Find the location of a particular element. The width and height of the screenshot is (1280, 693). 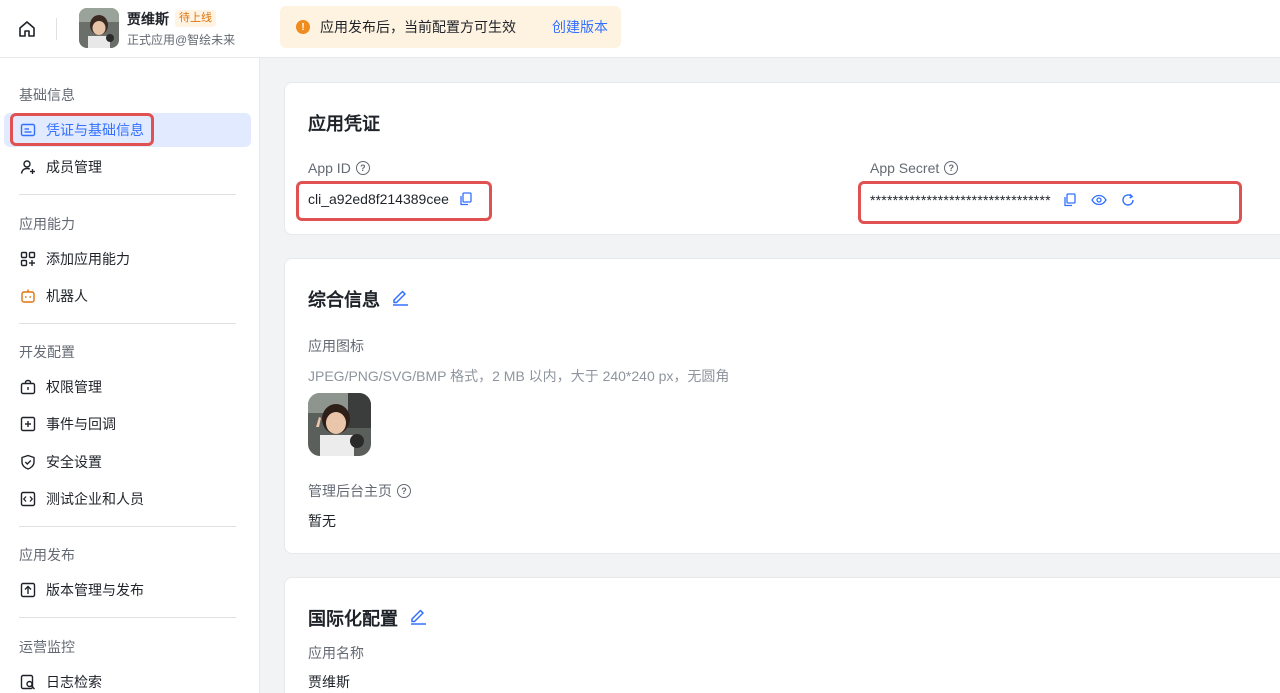

sidebar-item-label: 版本管理与发布 is located at coordinates (95, 590).